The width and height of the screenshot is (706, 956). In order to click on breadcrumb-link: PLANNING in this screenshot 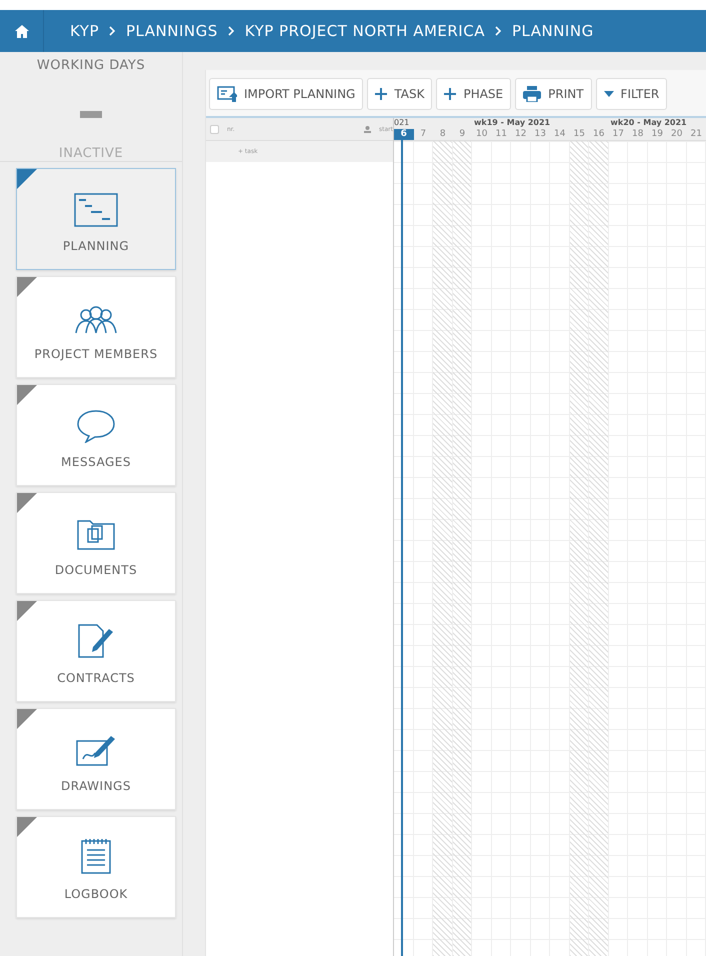, I will do `click(553, 31)`.